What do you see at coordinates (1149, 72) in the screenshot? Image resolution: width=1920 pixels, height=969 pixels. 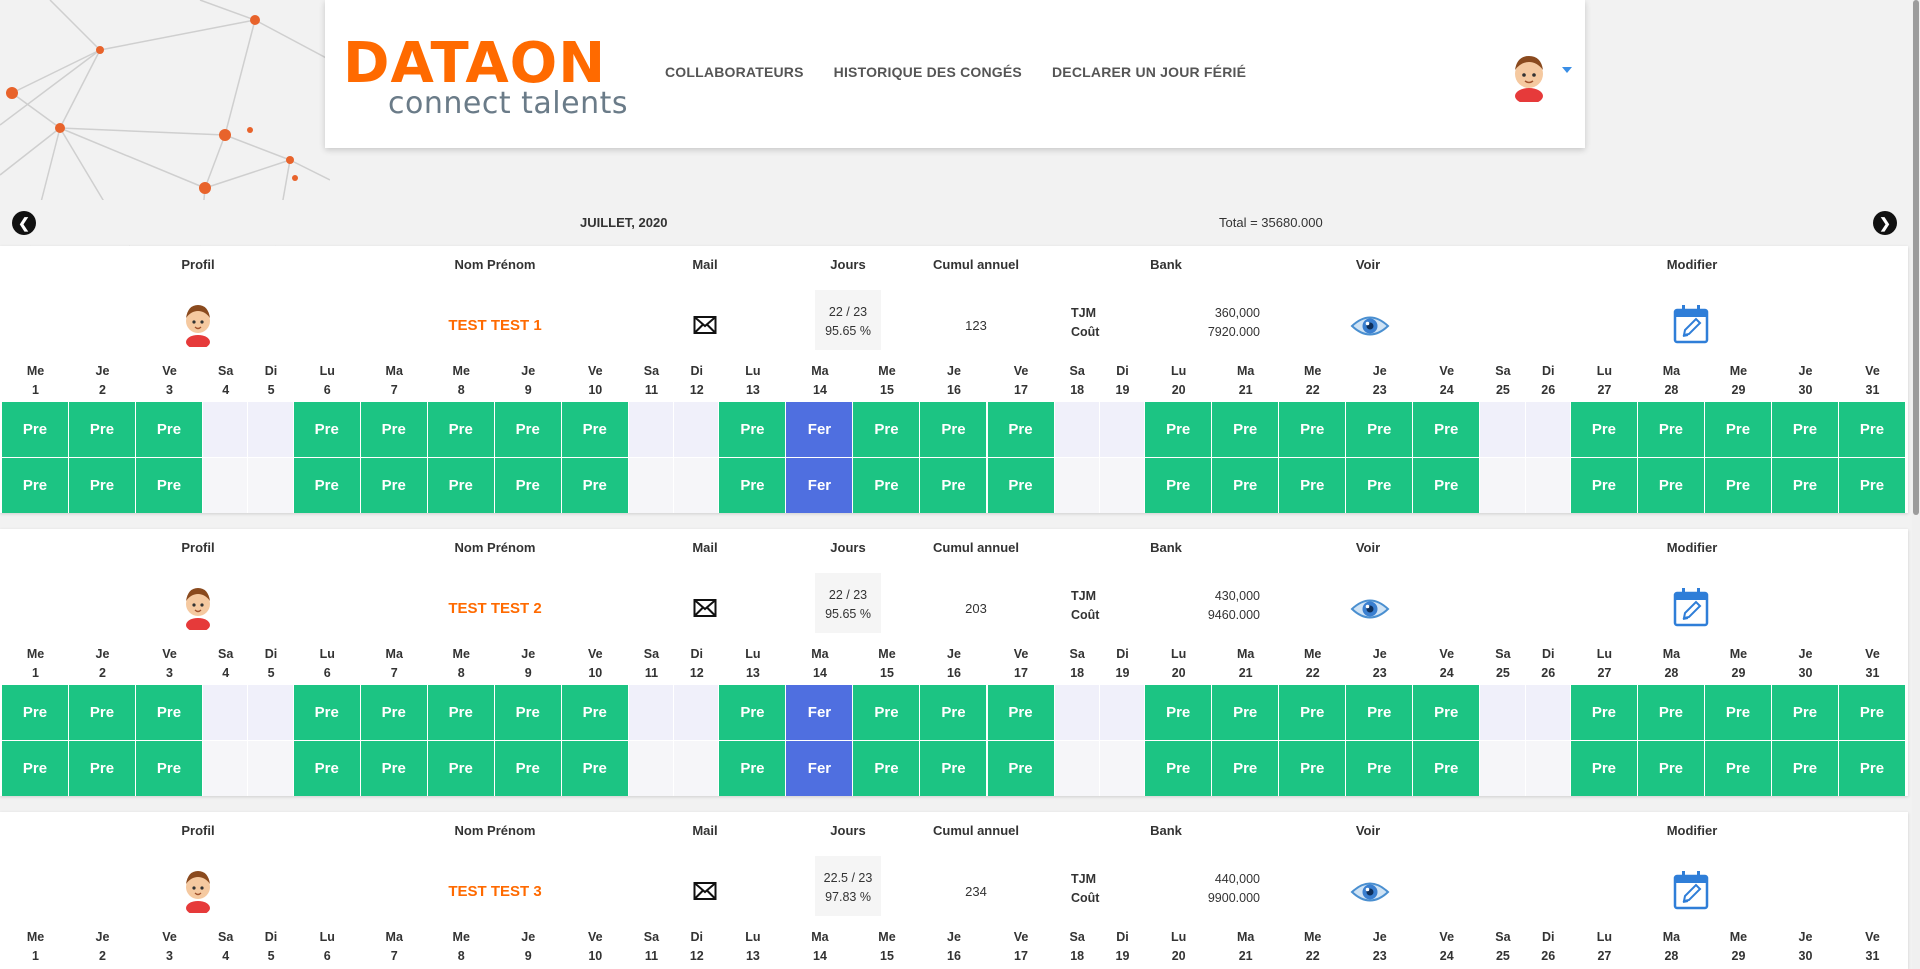 I see `nav-declarer-jour-ferie: DECLARER UN JOUR FÉRIÉ` at bounding box center [1149, 72].